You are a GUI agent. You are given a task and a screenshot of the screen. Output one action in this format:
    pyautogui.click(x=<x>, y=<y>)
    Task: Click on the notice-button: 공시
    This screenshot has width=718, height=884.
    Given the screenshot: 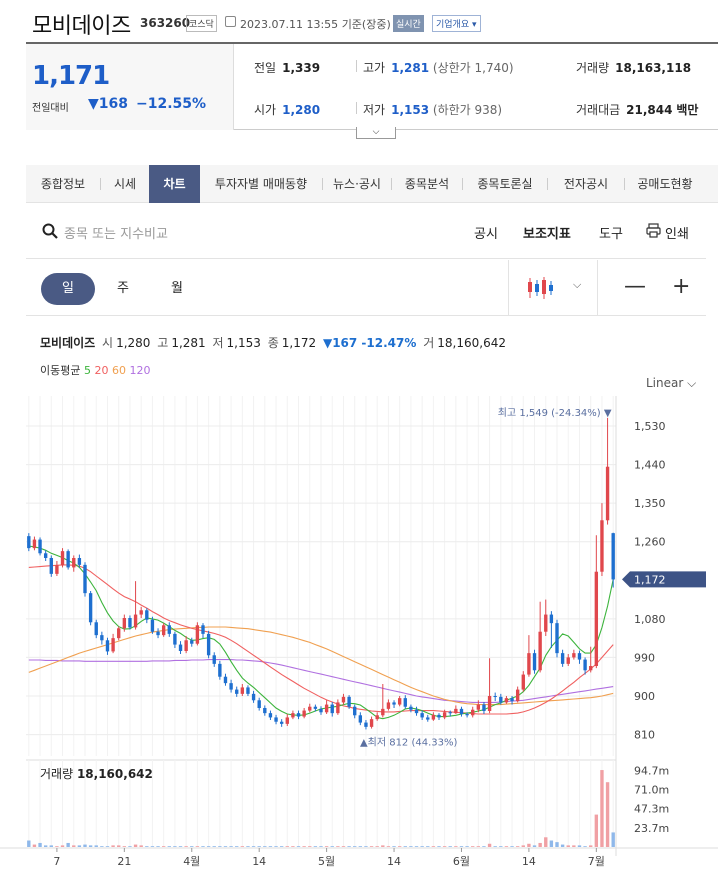 What is the action you would take?
    pyautogui.click(x=486, y=232)
    